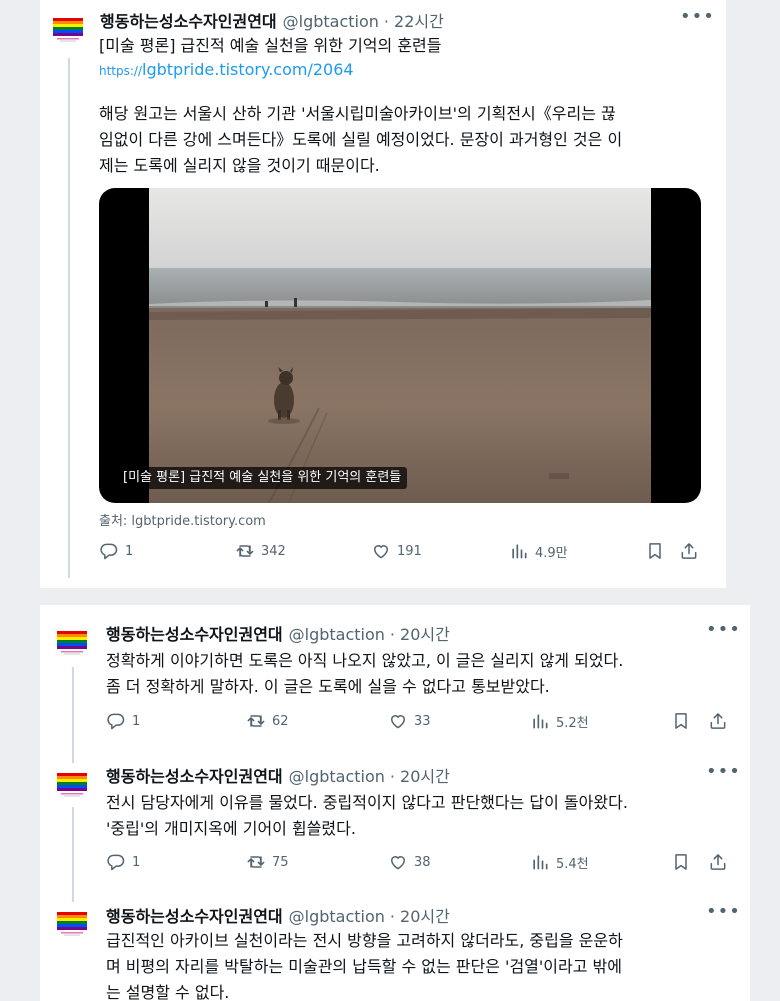  I want to click on like-count: 191, so click(409, 551).